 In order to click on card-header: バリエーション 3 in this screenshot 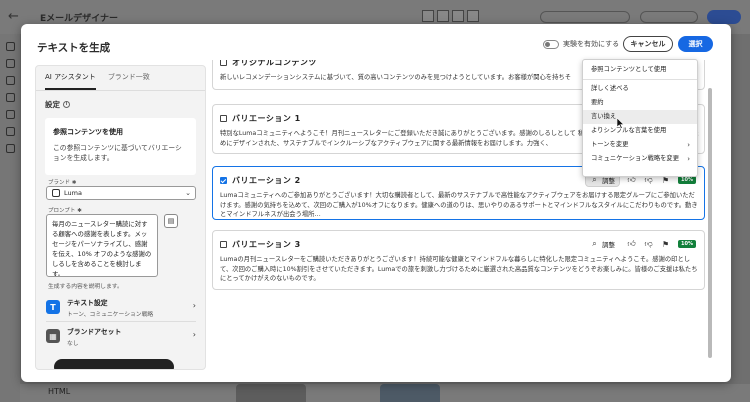, I will do `click(260, 244)`.